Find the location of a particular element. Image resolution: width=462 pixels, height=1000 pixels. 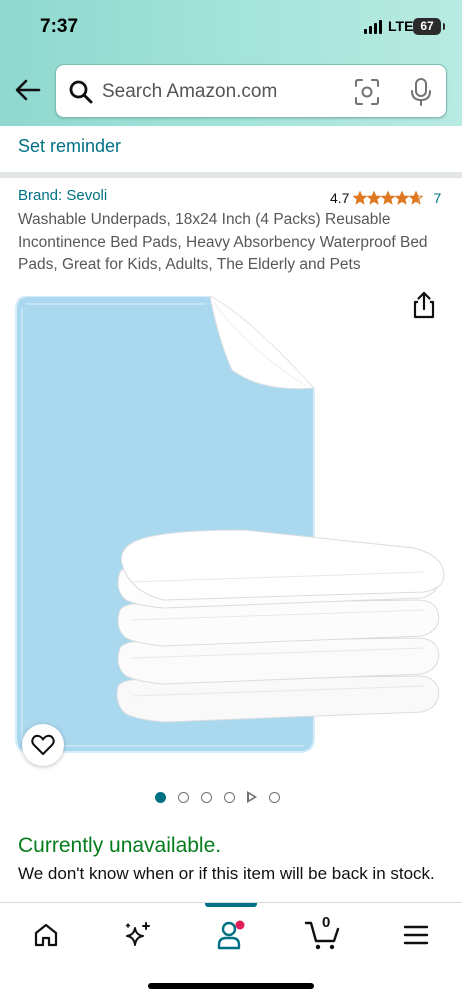

search-icon is located at coordinates (81, 92).